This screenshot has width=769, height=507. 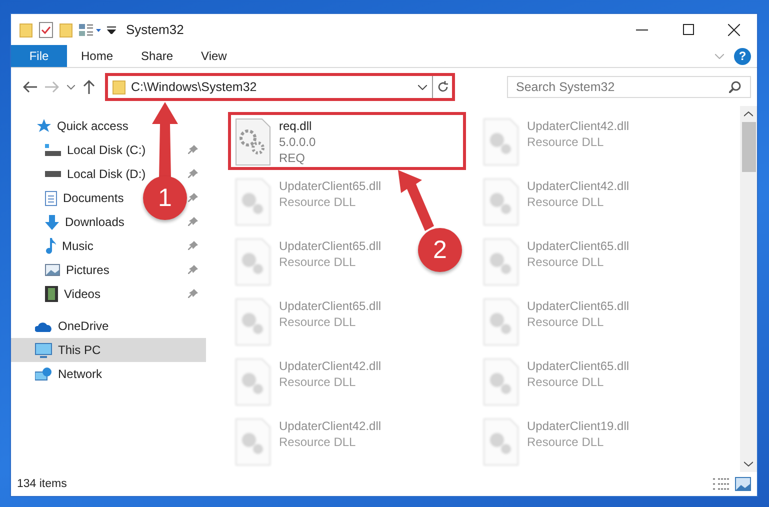 What do you see at coordinates (39, 56) in the screenshot?
I see `ribbon-tab: File` at bounding box center [39, 56].